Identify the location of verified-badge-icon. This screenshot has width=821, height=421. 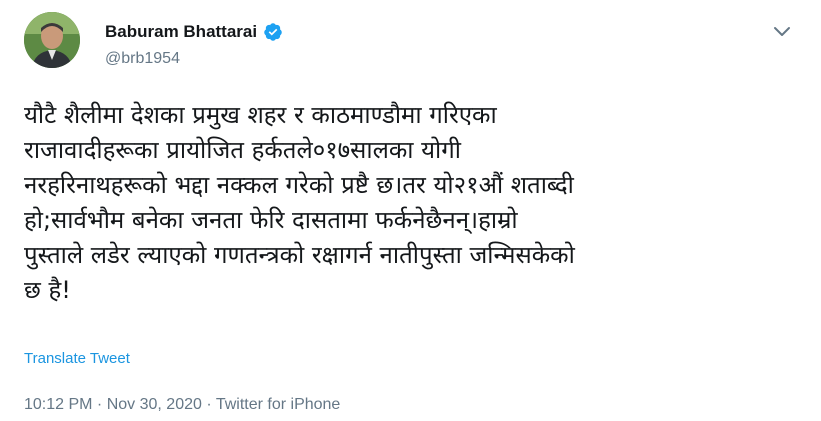
(273, 32).